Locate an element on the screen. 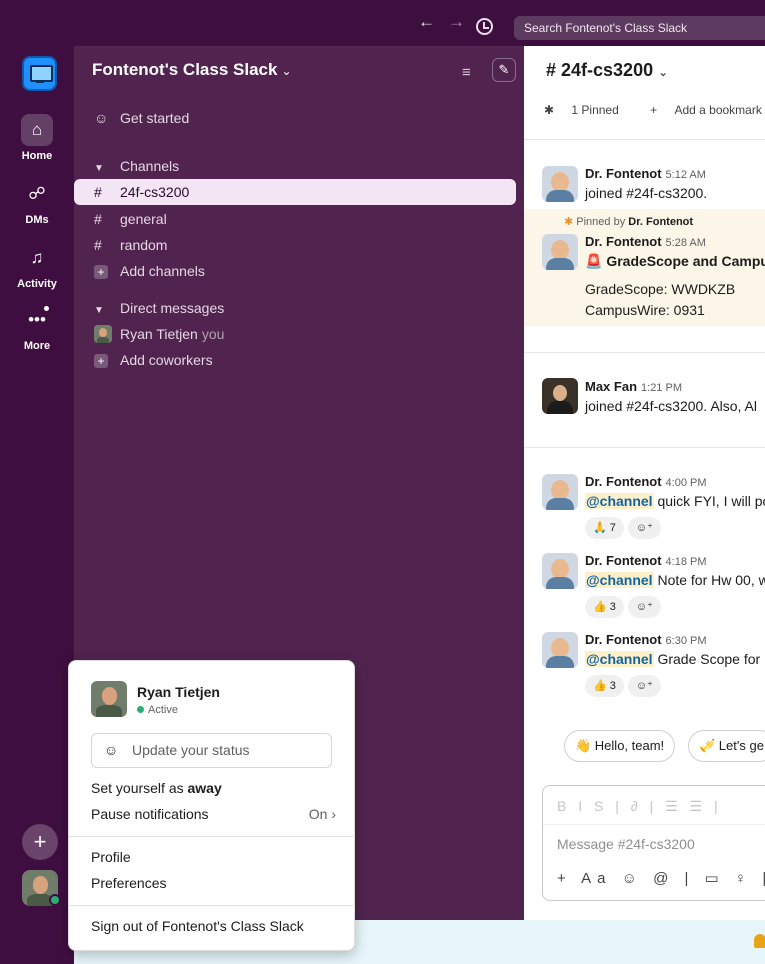 The height and width of the screenshot is (964, 765). message-text: @channel Grade Scope for N is located at coordinates (675, 659).